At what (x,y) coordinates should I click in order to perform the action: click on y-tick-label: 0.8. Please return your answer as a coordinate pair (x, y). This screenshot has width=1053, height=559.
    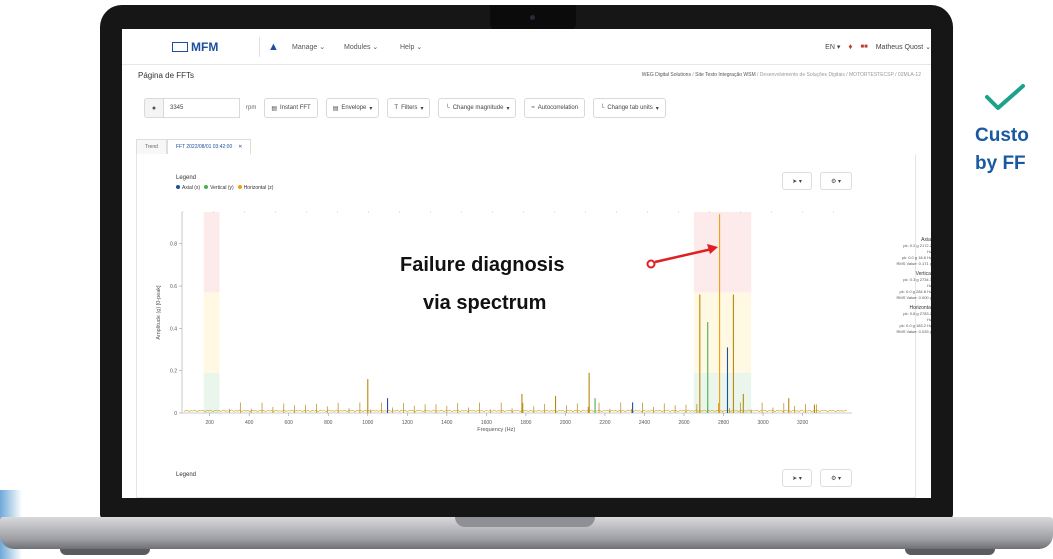
    Looking at the image, I should click on (173, 245).